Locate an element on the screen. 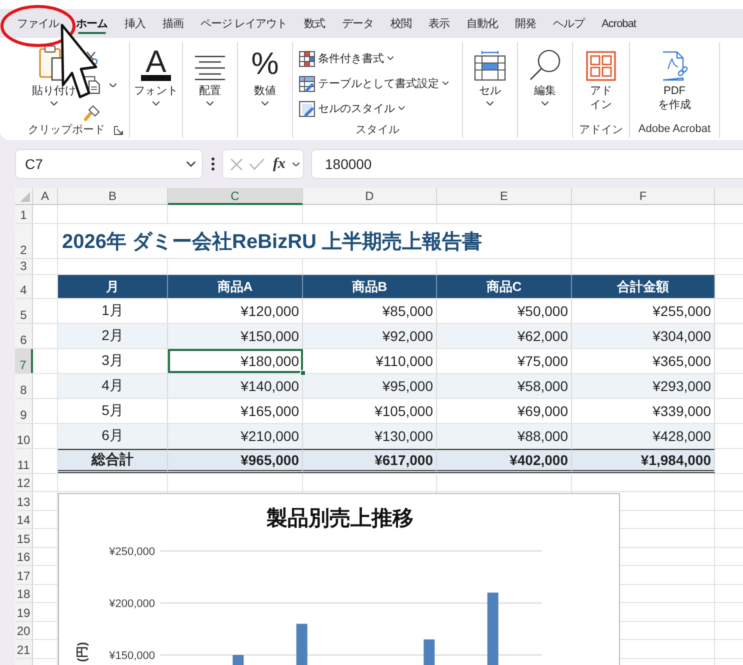  font-button: A フォント is located at coordinates (156, 74).